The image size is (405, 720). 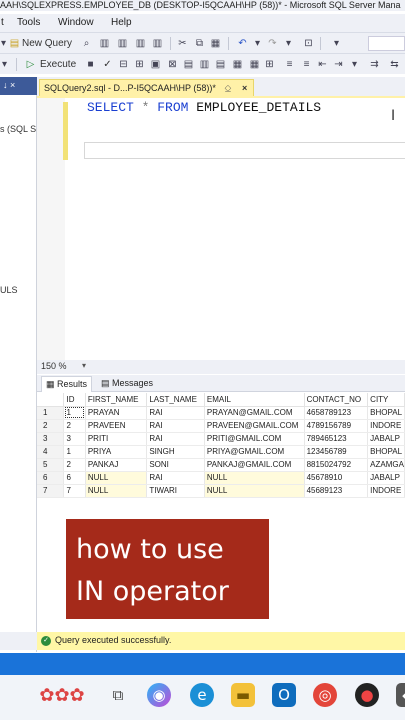 What do you see at coordinates (202, 695) in the screenshot?
I see `edge-icon: e` at bounding box center [202, 695].